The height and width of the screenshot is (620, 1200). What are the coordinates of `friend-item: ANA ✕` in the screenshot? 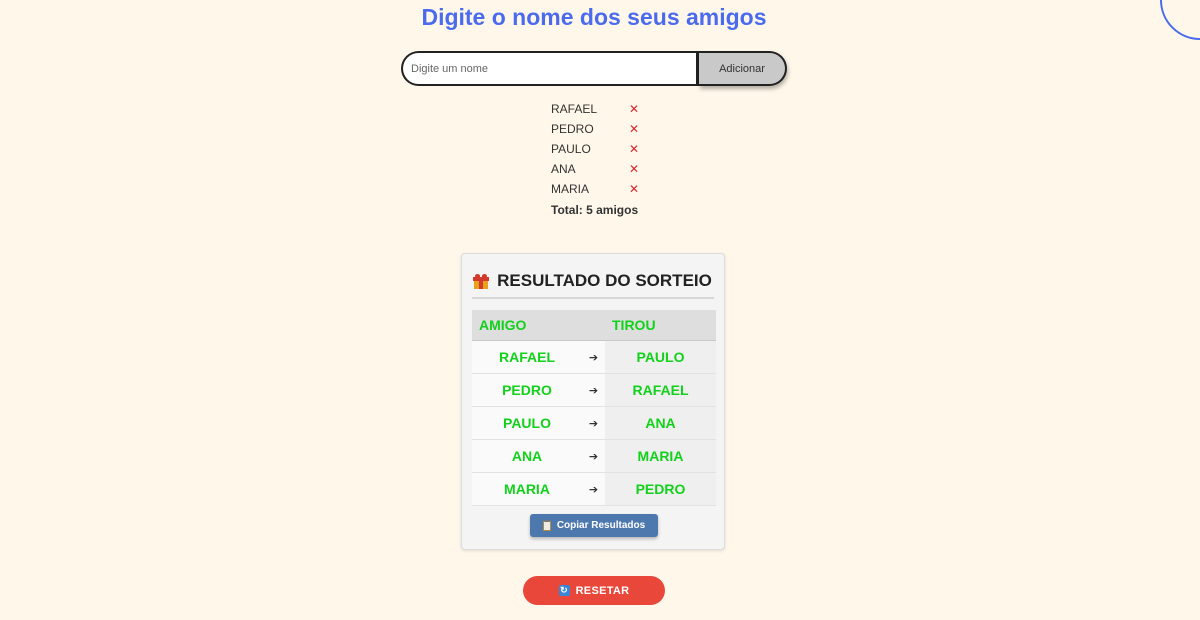 It's located at (601, 169).